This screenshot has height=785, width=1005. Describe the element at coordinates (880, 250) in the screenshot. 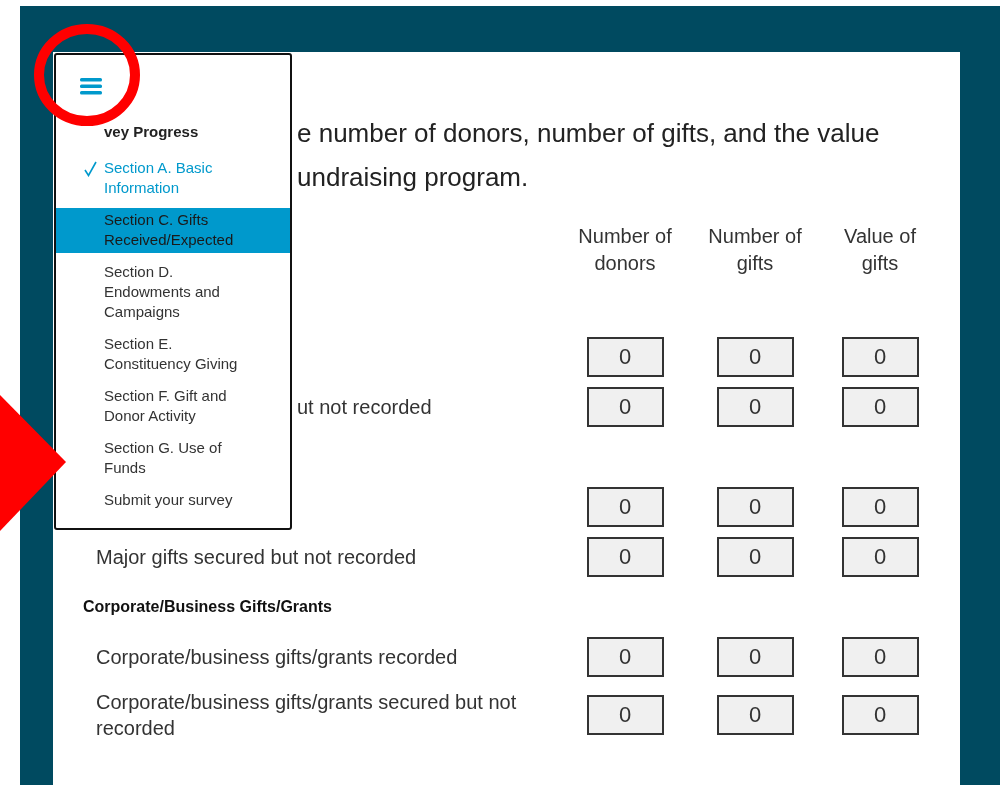

I see `column-header: Value of gifts` at that location.